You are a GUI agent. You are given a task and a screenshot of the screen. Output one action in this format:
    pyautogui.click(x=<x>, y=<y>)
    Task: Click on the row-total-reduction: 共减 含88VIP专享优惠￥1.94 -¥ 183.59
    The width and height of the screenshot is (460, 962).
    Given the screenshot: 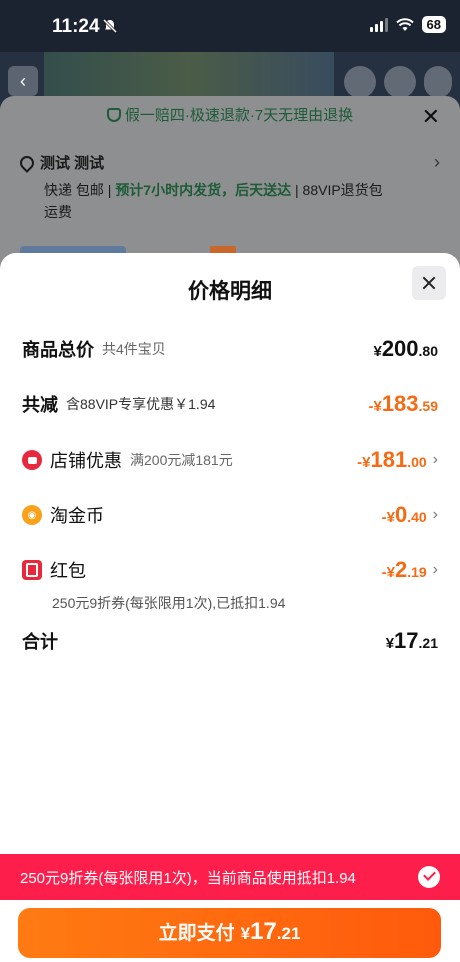 What is the action you would take?
    pyautogui.click(x=230, y=403)
    